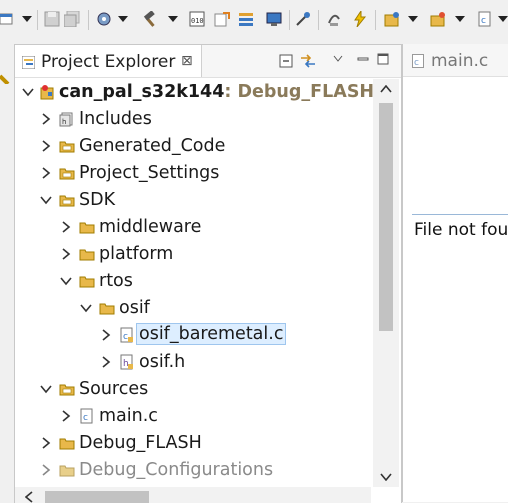 The image size is (508, 503). I want to click on tree-item-label: osif.h, so click(162, 362).